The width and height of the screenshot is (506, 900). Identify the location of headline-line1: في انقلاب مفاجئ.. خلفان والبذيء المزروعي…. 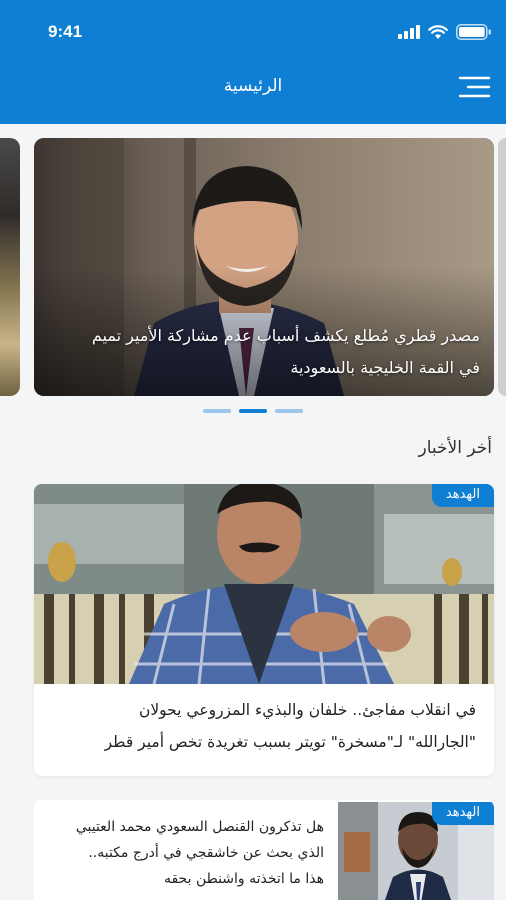
(307, 710).